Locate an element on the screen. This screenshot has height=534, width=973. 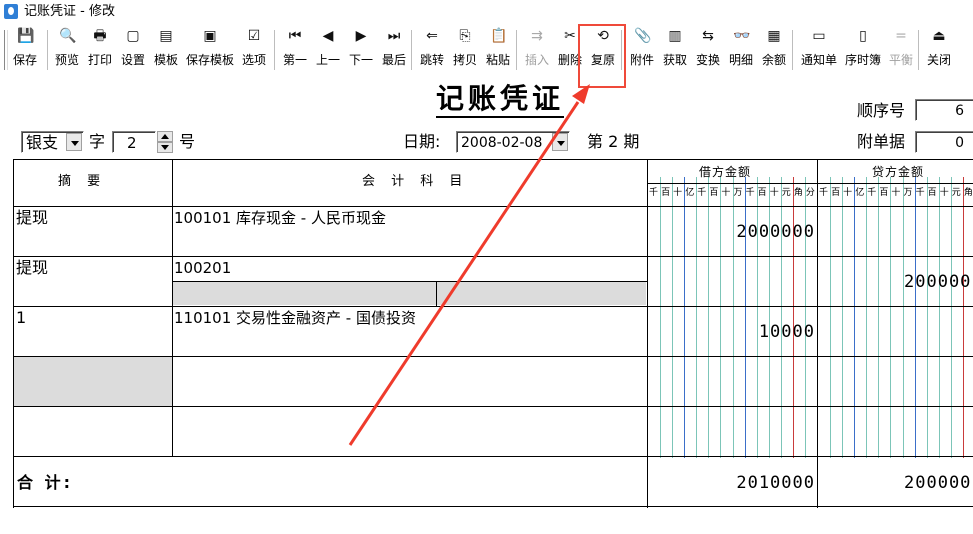
stepper-up-icon is located at coordinates (165, 136).